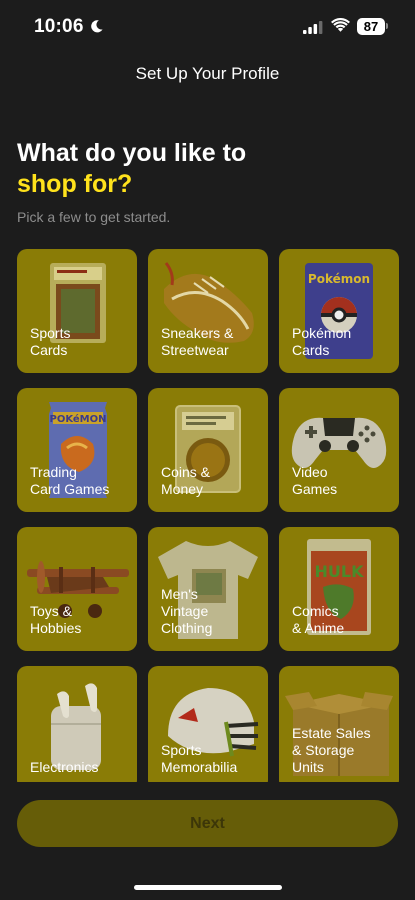 This screenshot has width=415, height=900. What do you see at coordinates (339, 279) in the screenshot?
I see `svg-text: Pokémon` at bounding box center [339, 279].